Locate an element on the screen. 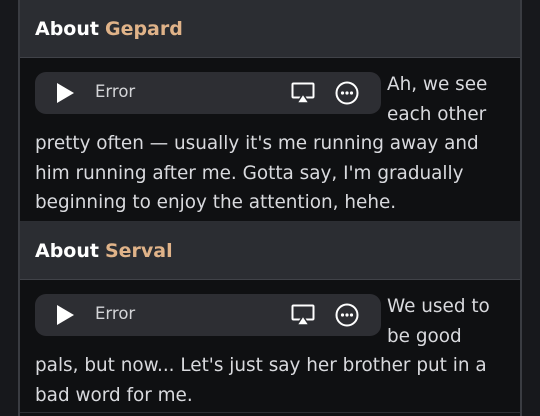 Image resolution: width=540 pixels, height=416 pixels. section-title-name: Gepard is located at coordinates (143, 28).